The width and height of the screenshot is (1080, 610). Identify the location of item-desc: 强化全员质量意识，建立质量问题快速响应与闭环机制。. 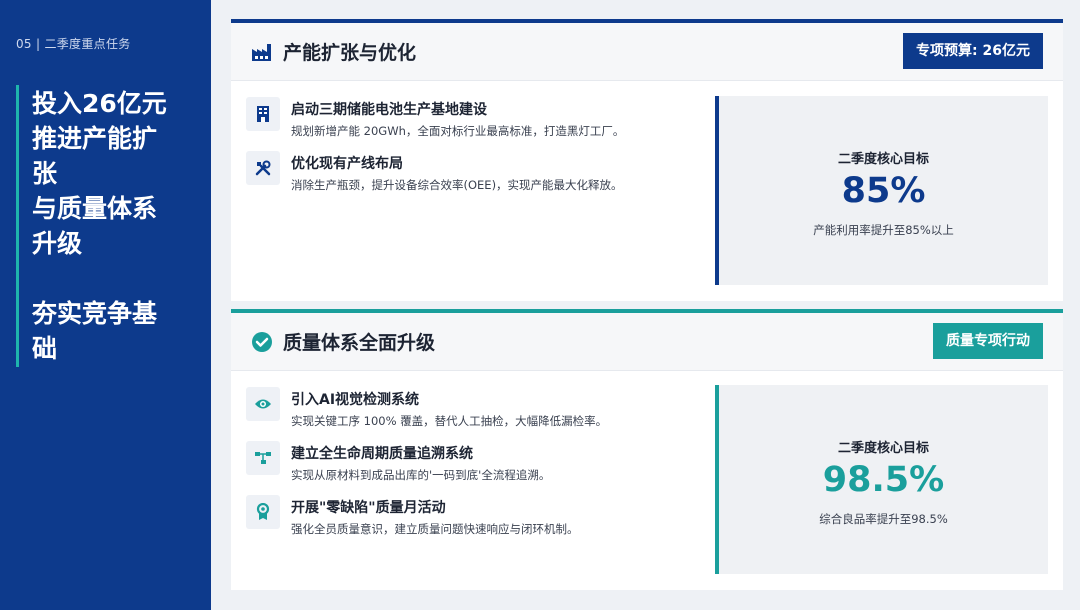
(435, 529).